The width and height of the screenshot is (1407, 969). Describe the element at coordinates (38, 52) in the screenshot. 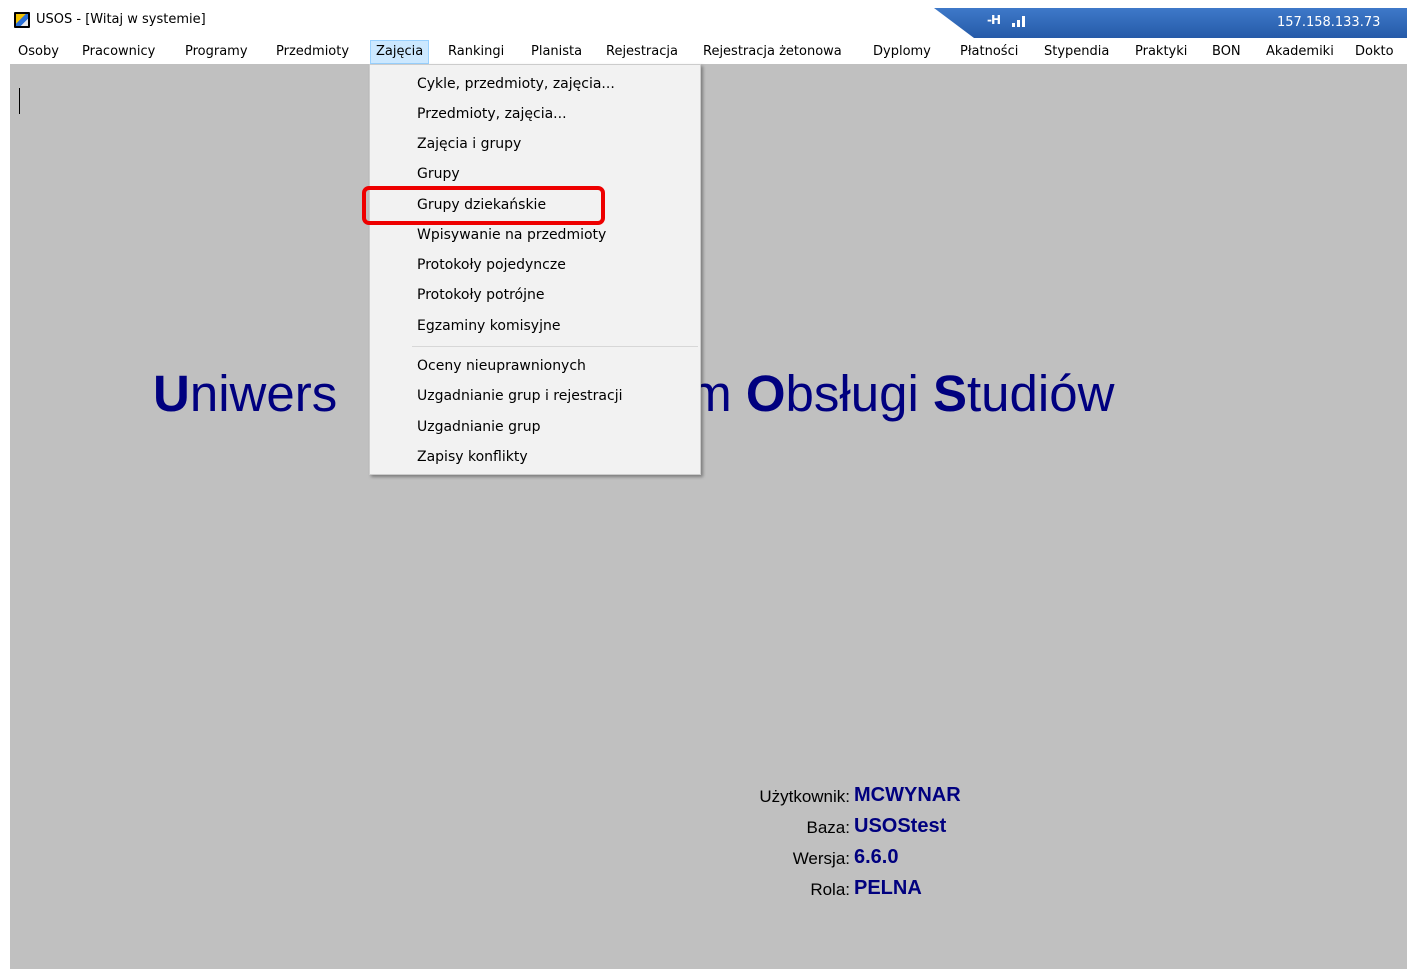

I see `menu-osoby: Osoby` at that location.